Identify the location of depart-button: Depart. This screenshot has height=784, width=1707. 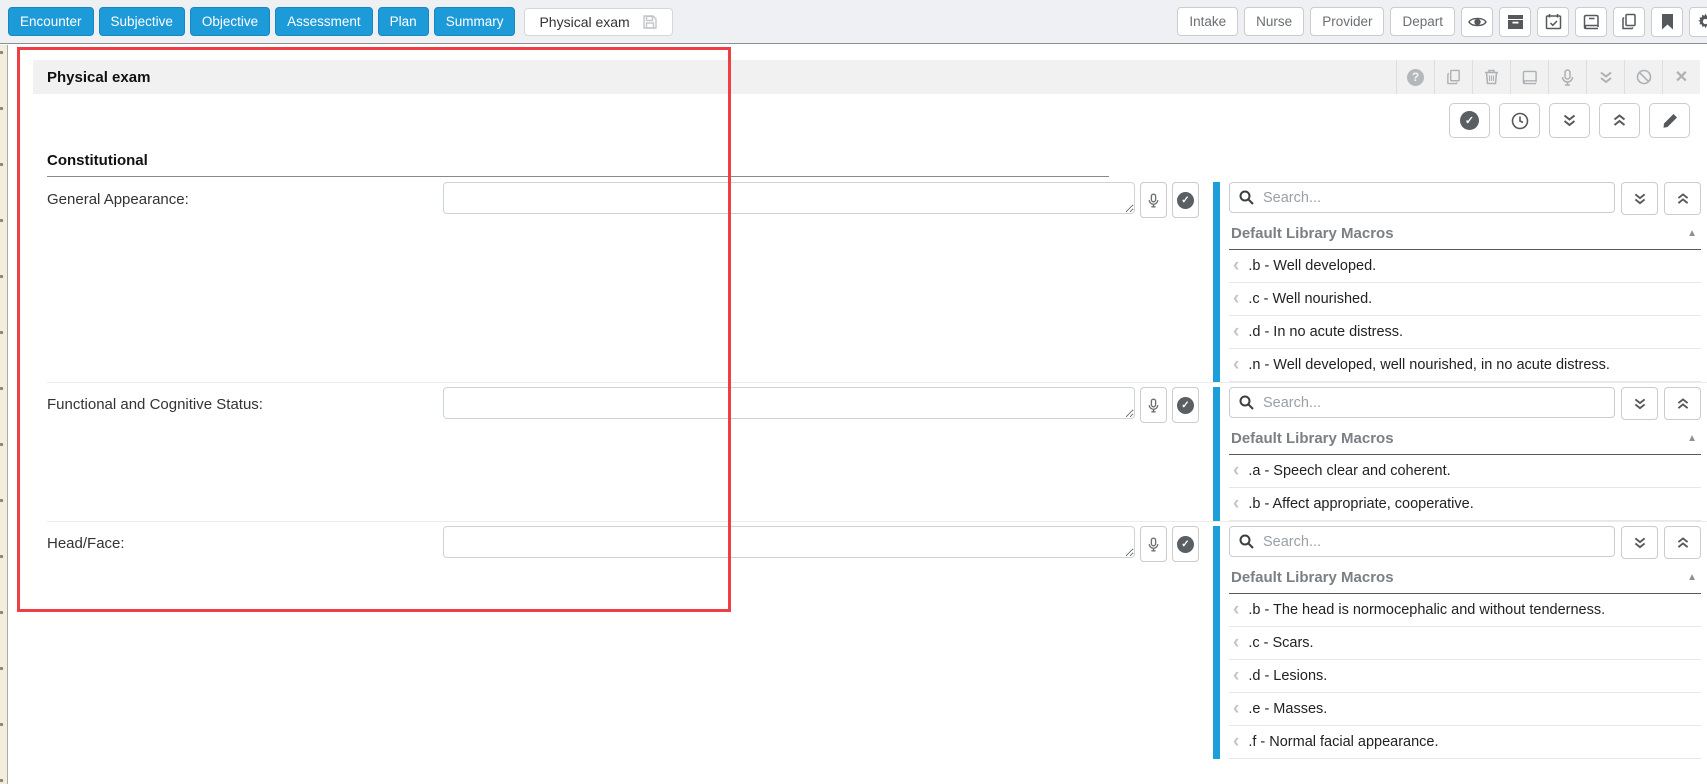
(1422, 21).